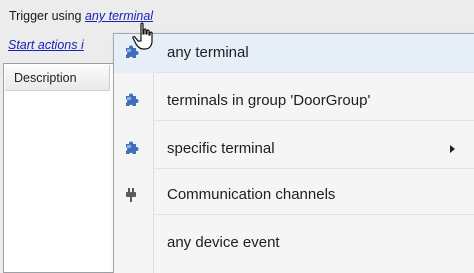  What do you see at coordinates (221, 148) in the screenshot?
I see `menu-item-label: specific terminal` at bounding box center [221, 148].